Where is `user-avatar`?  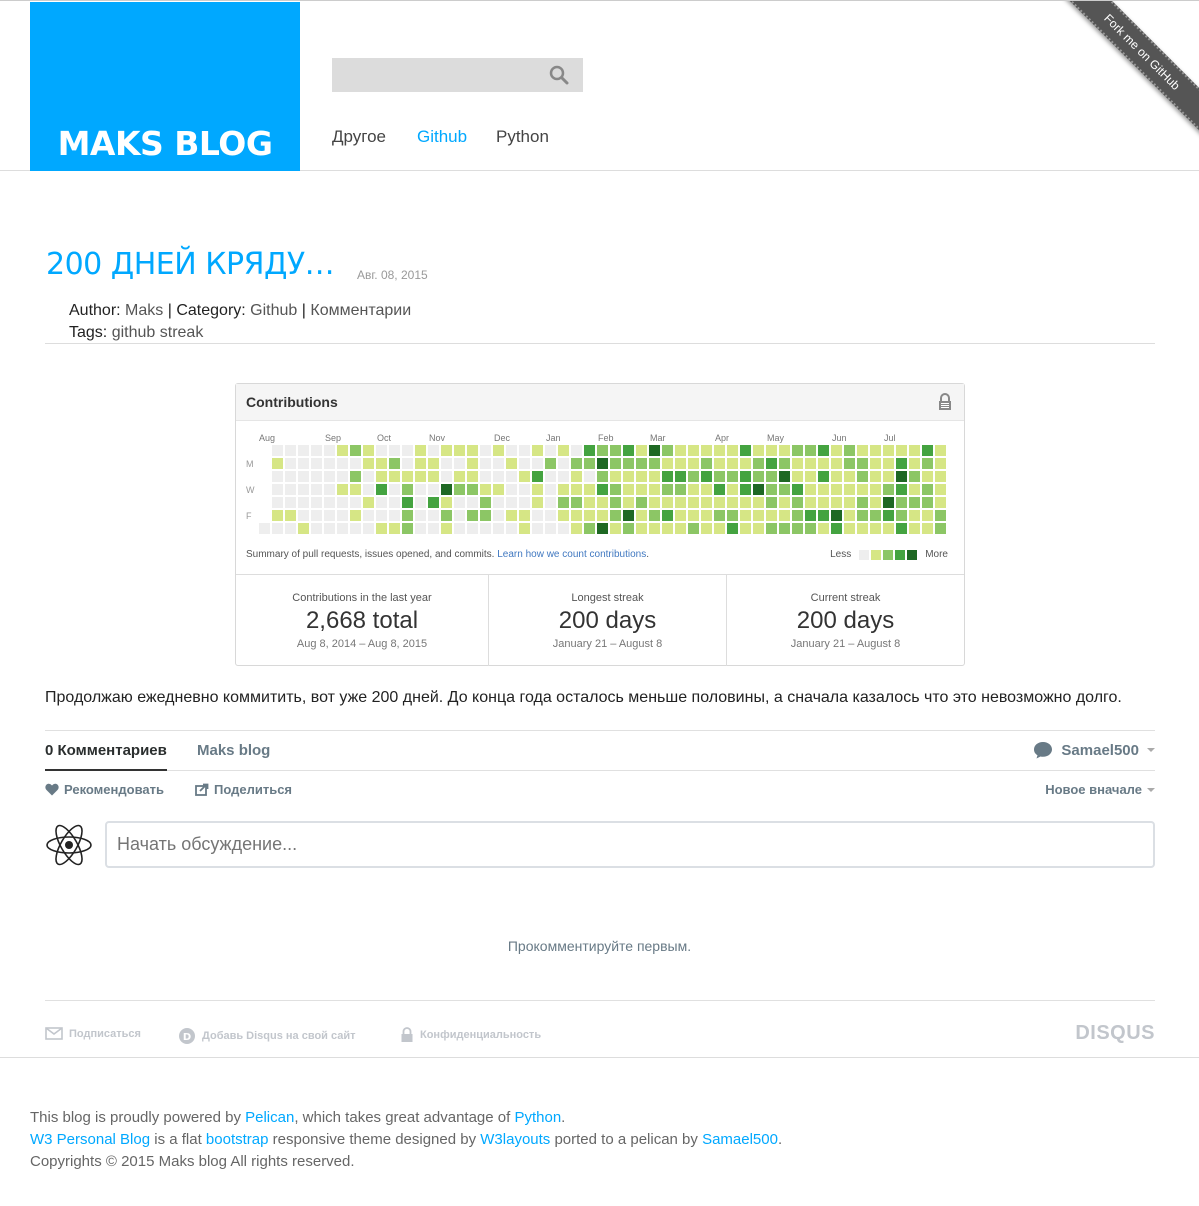
user-avatar is located at coordinates (69, 845).